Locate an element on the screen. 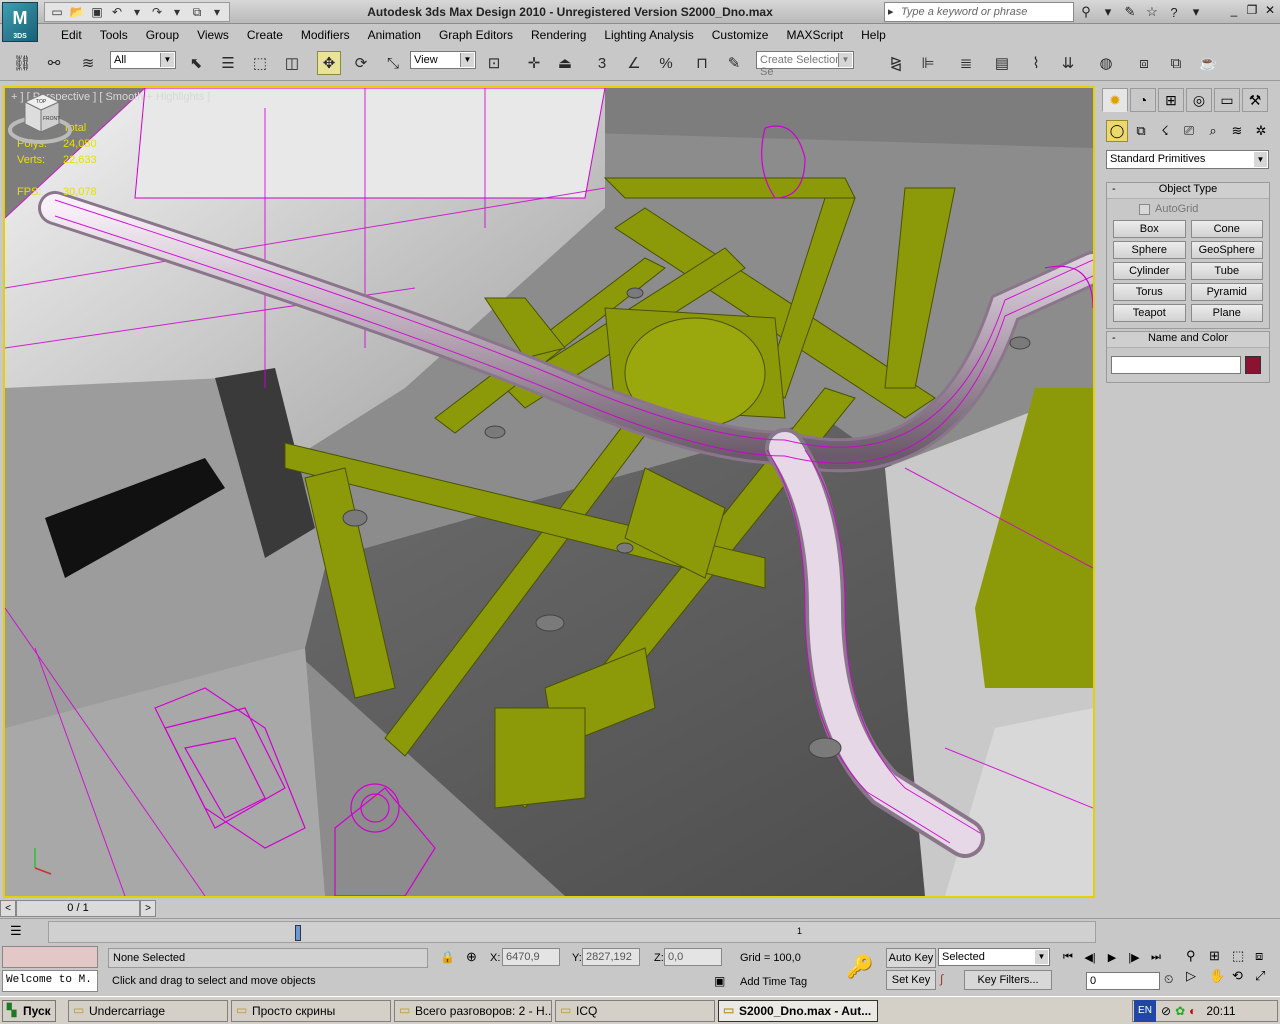  tray-clock: 20:11 is located at coordinates (1220, 1011).